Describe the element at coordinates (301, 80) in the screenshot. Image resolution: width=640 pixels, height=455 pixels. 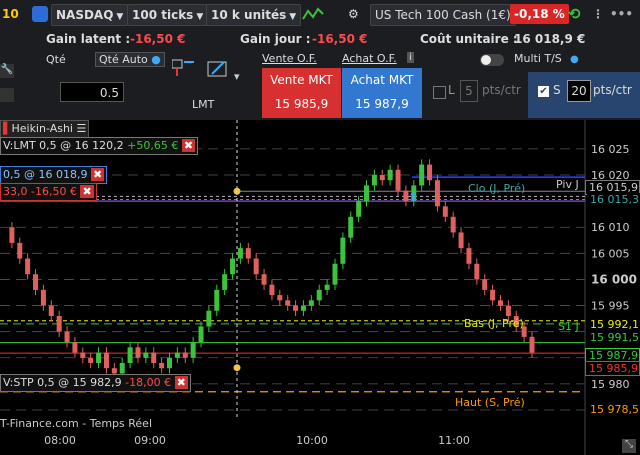
I see `sell-mkt-label: Vente MKT` at that location.